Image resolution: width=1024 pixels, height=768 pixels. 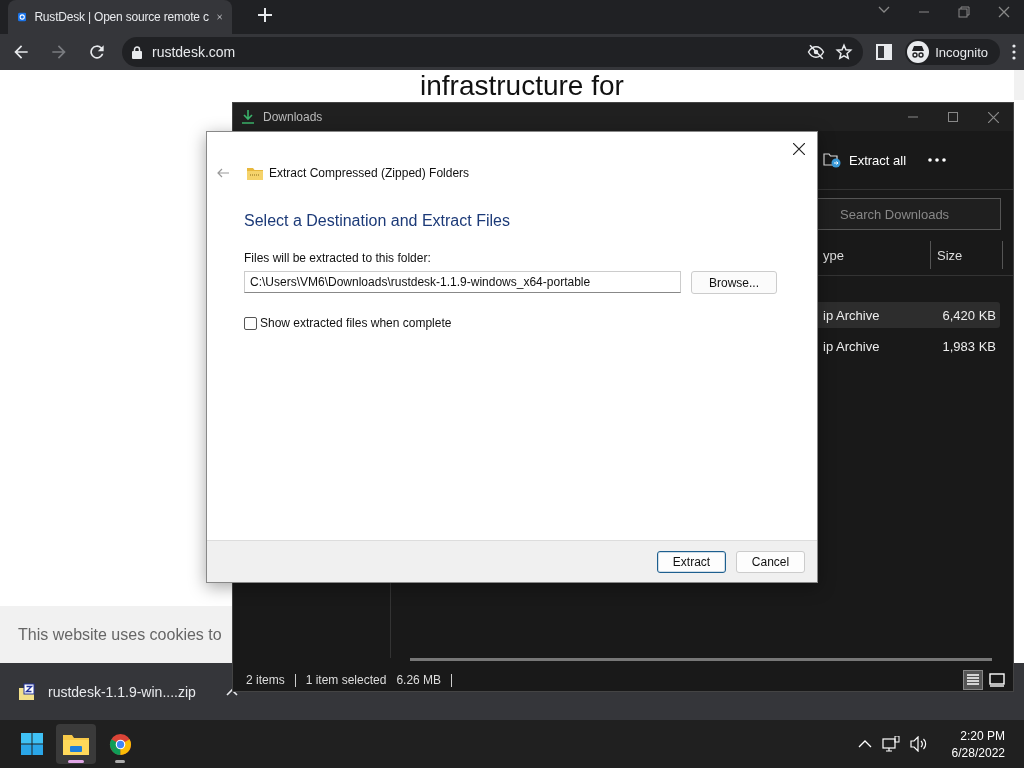 What do you see at coordinates (223, 173) in the screenshot?
I see `back-arrow-icon` at bounding box center [223, 173].